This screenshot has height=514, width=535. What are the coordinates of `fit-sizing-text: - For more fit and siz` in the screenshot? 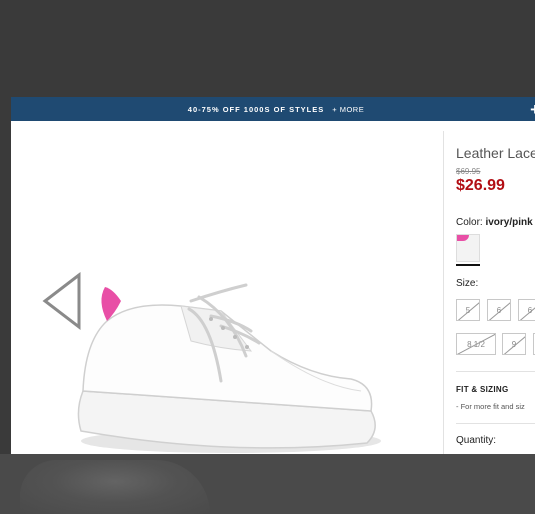 It's located at (490, 406).